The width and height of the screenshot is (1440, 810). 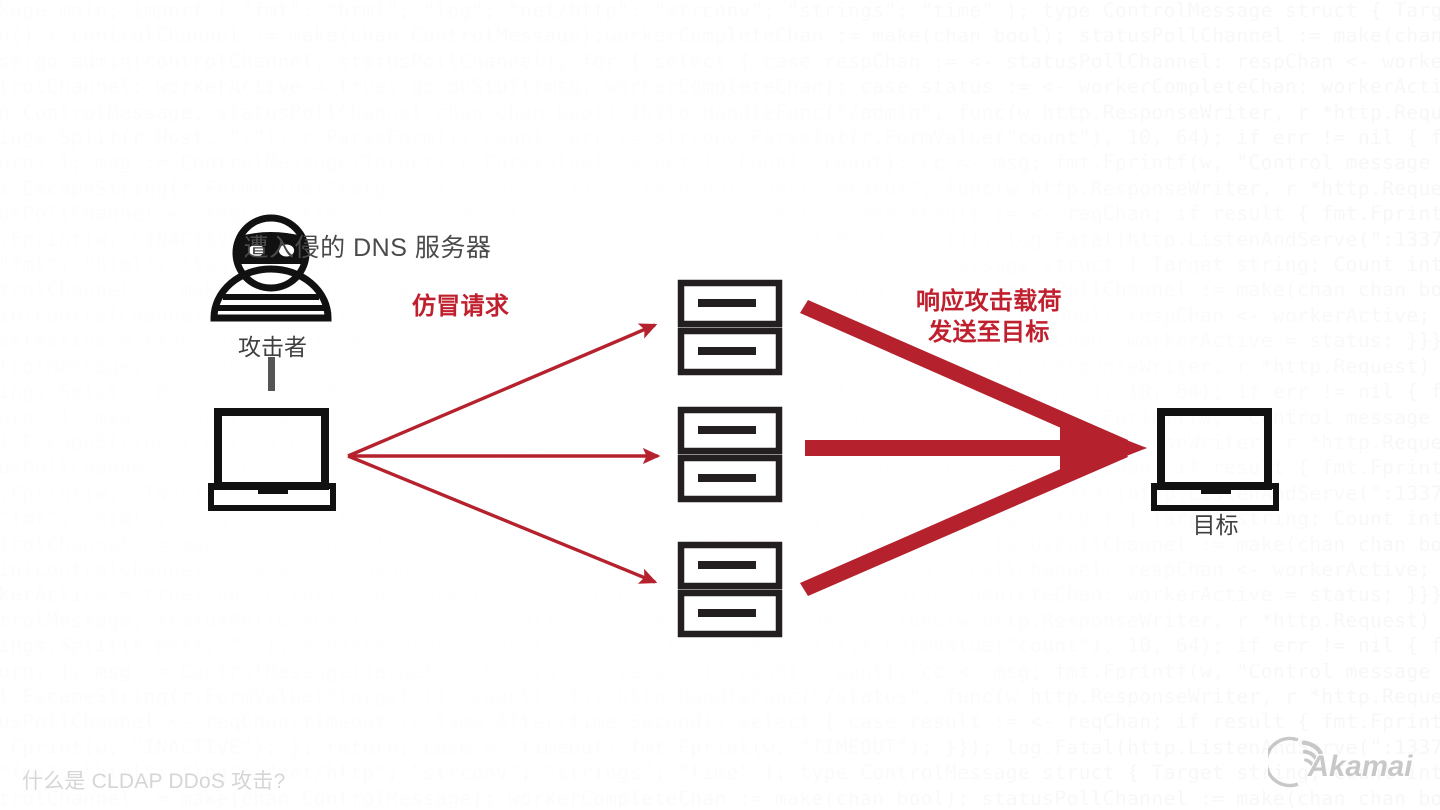 I want to click on page-caption: 什么是 CLDAP DDoS 攻击?, so click(x=154, y=781).